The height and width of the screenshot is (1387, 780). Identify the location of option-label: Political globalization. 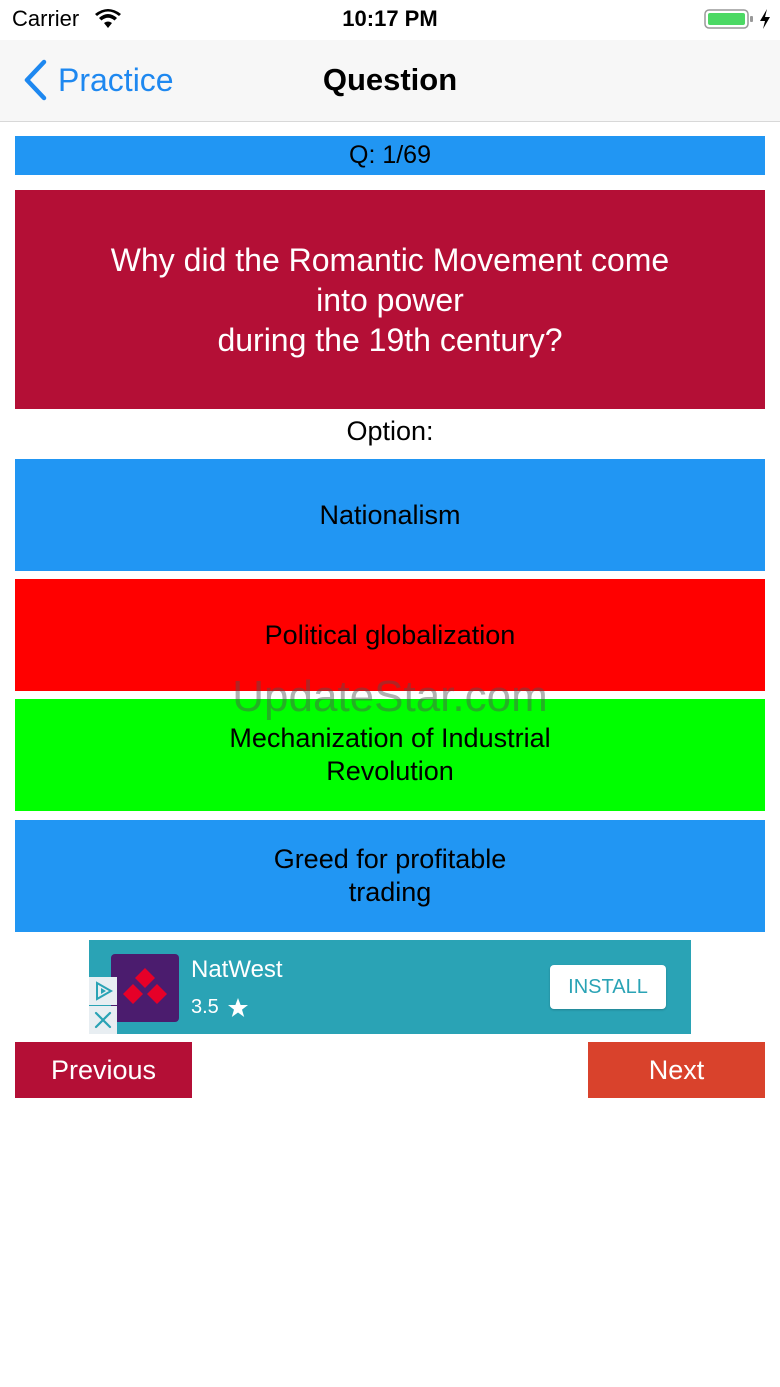
(390, 634).